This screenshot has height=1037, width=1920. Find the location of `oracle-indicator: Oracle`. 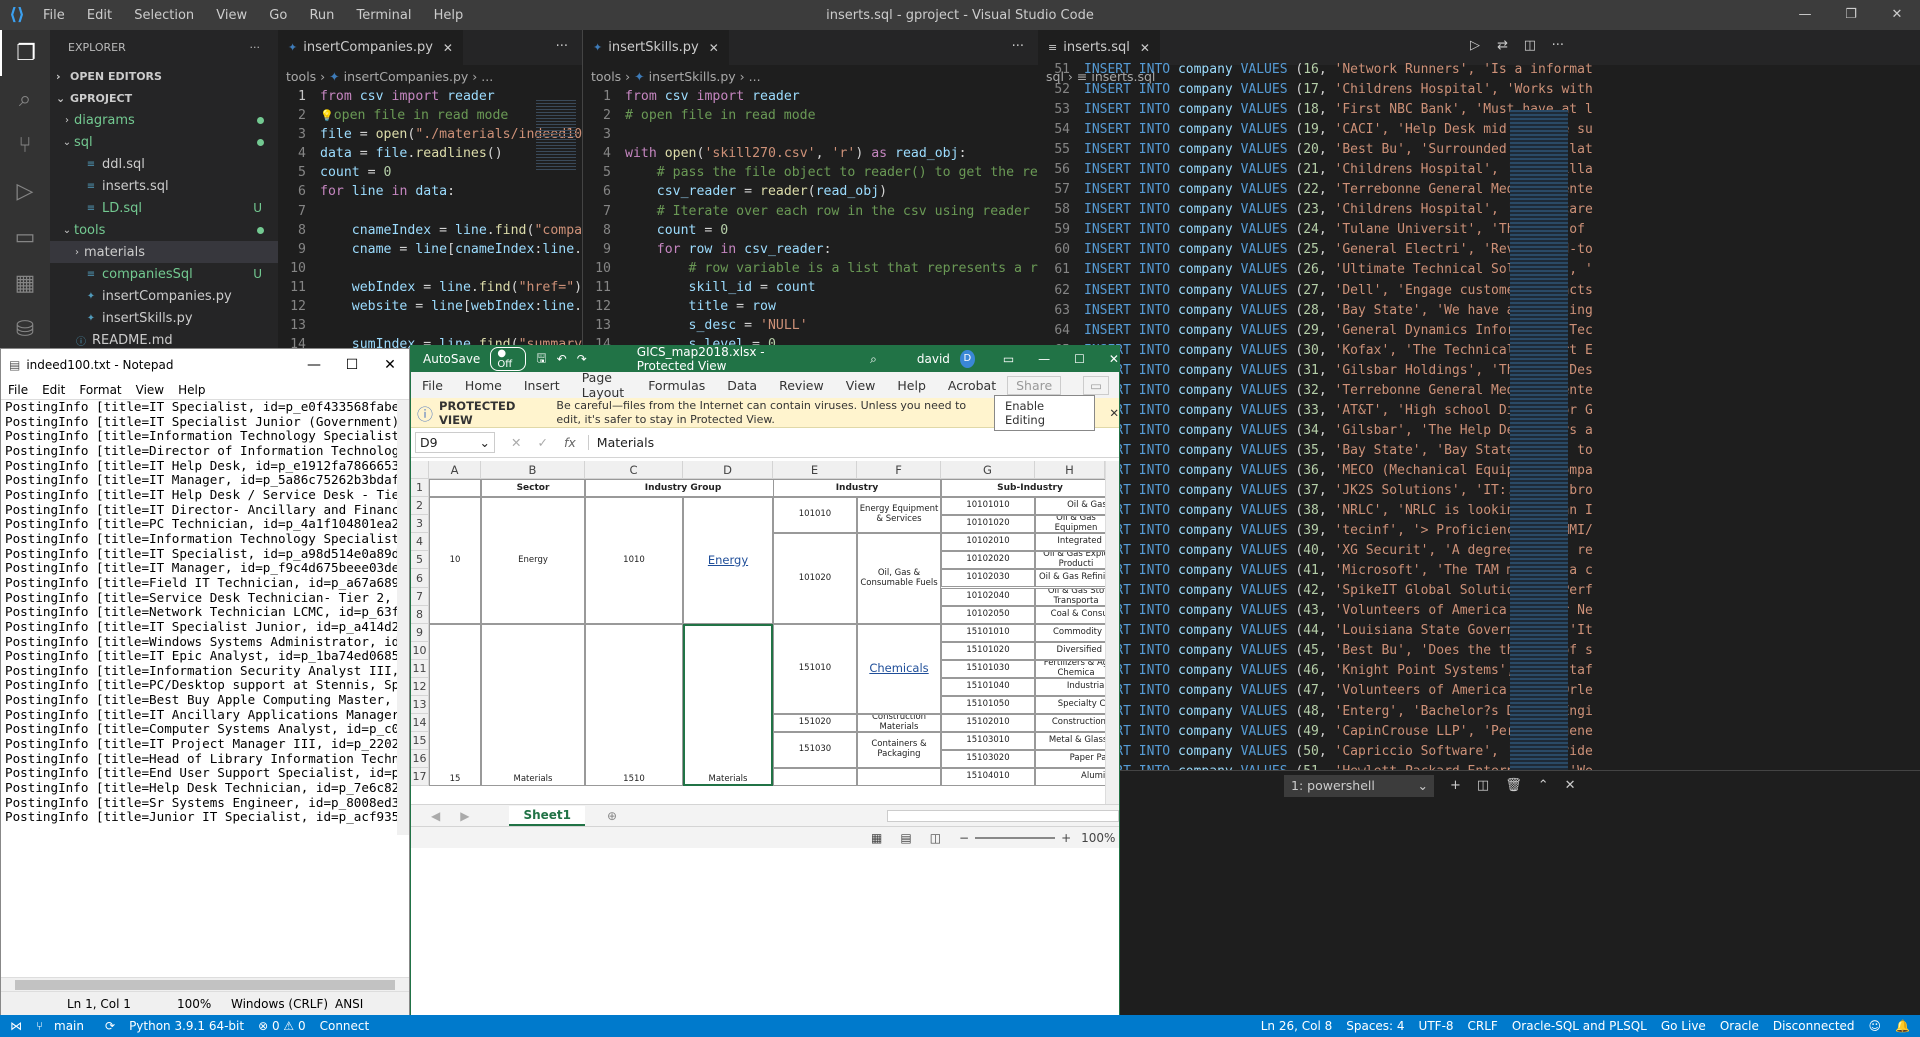

oracle-indicator: Oracle is located at coordinates (1739, 1026).